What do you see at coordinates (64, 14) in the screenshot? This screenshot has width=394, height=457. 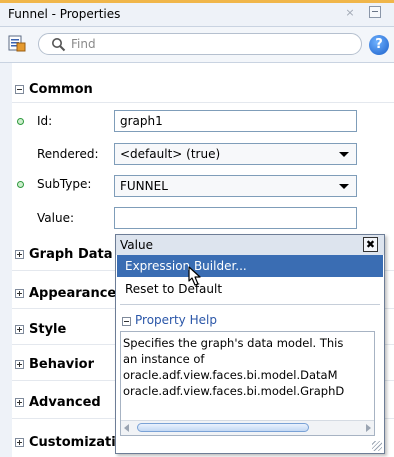 I see `panel-title: Funnel - Properties` at bounding box center [64, 14].